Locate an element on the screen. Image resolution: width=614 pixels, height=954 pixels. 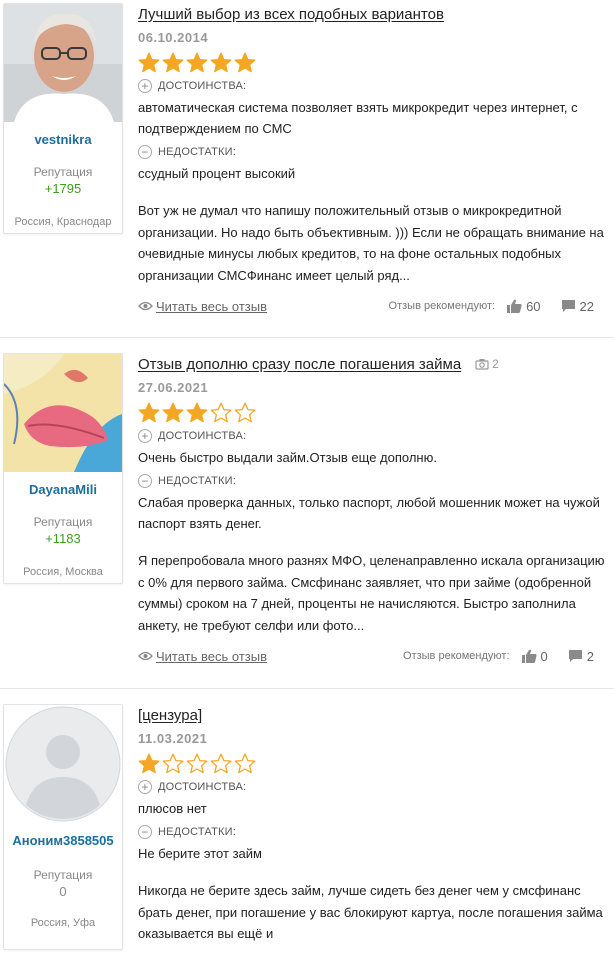
like-button: 60 is located at coordinates (524, 306).